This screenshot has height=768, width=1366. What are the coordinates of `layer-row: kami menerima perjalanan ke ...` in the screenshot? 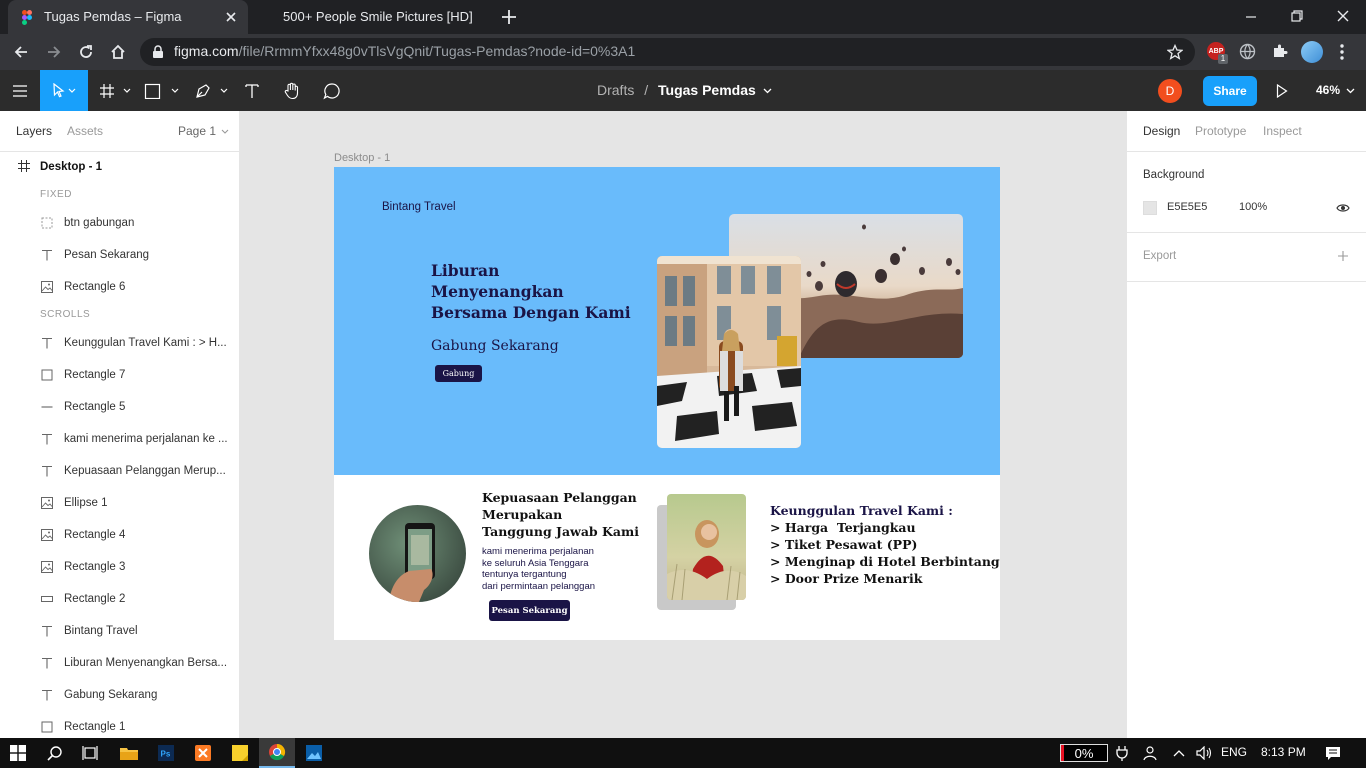 It's located at (119, 439).